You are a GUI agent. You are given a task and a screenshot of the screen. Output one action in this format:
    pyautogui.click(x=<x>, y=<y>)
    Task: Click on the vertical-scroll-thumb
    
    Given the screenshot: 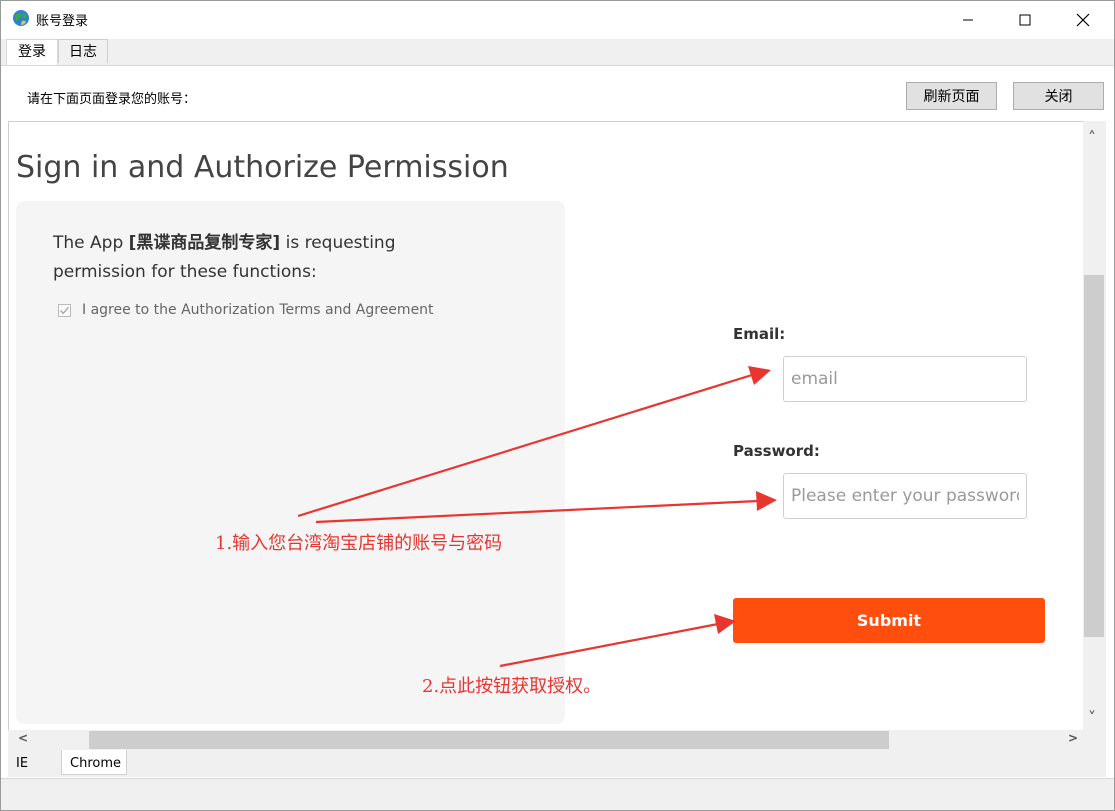 What is the action you would take?
    pyautogui.click(x=1094, y=456)
    